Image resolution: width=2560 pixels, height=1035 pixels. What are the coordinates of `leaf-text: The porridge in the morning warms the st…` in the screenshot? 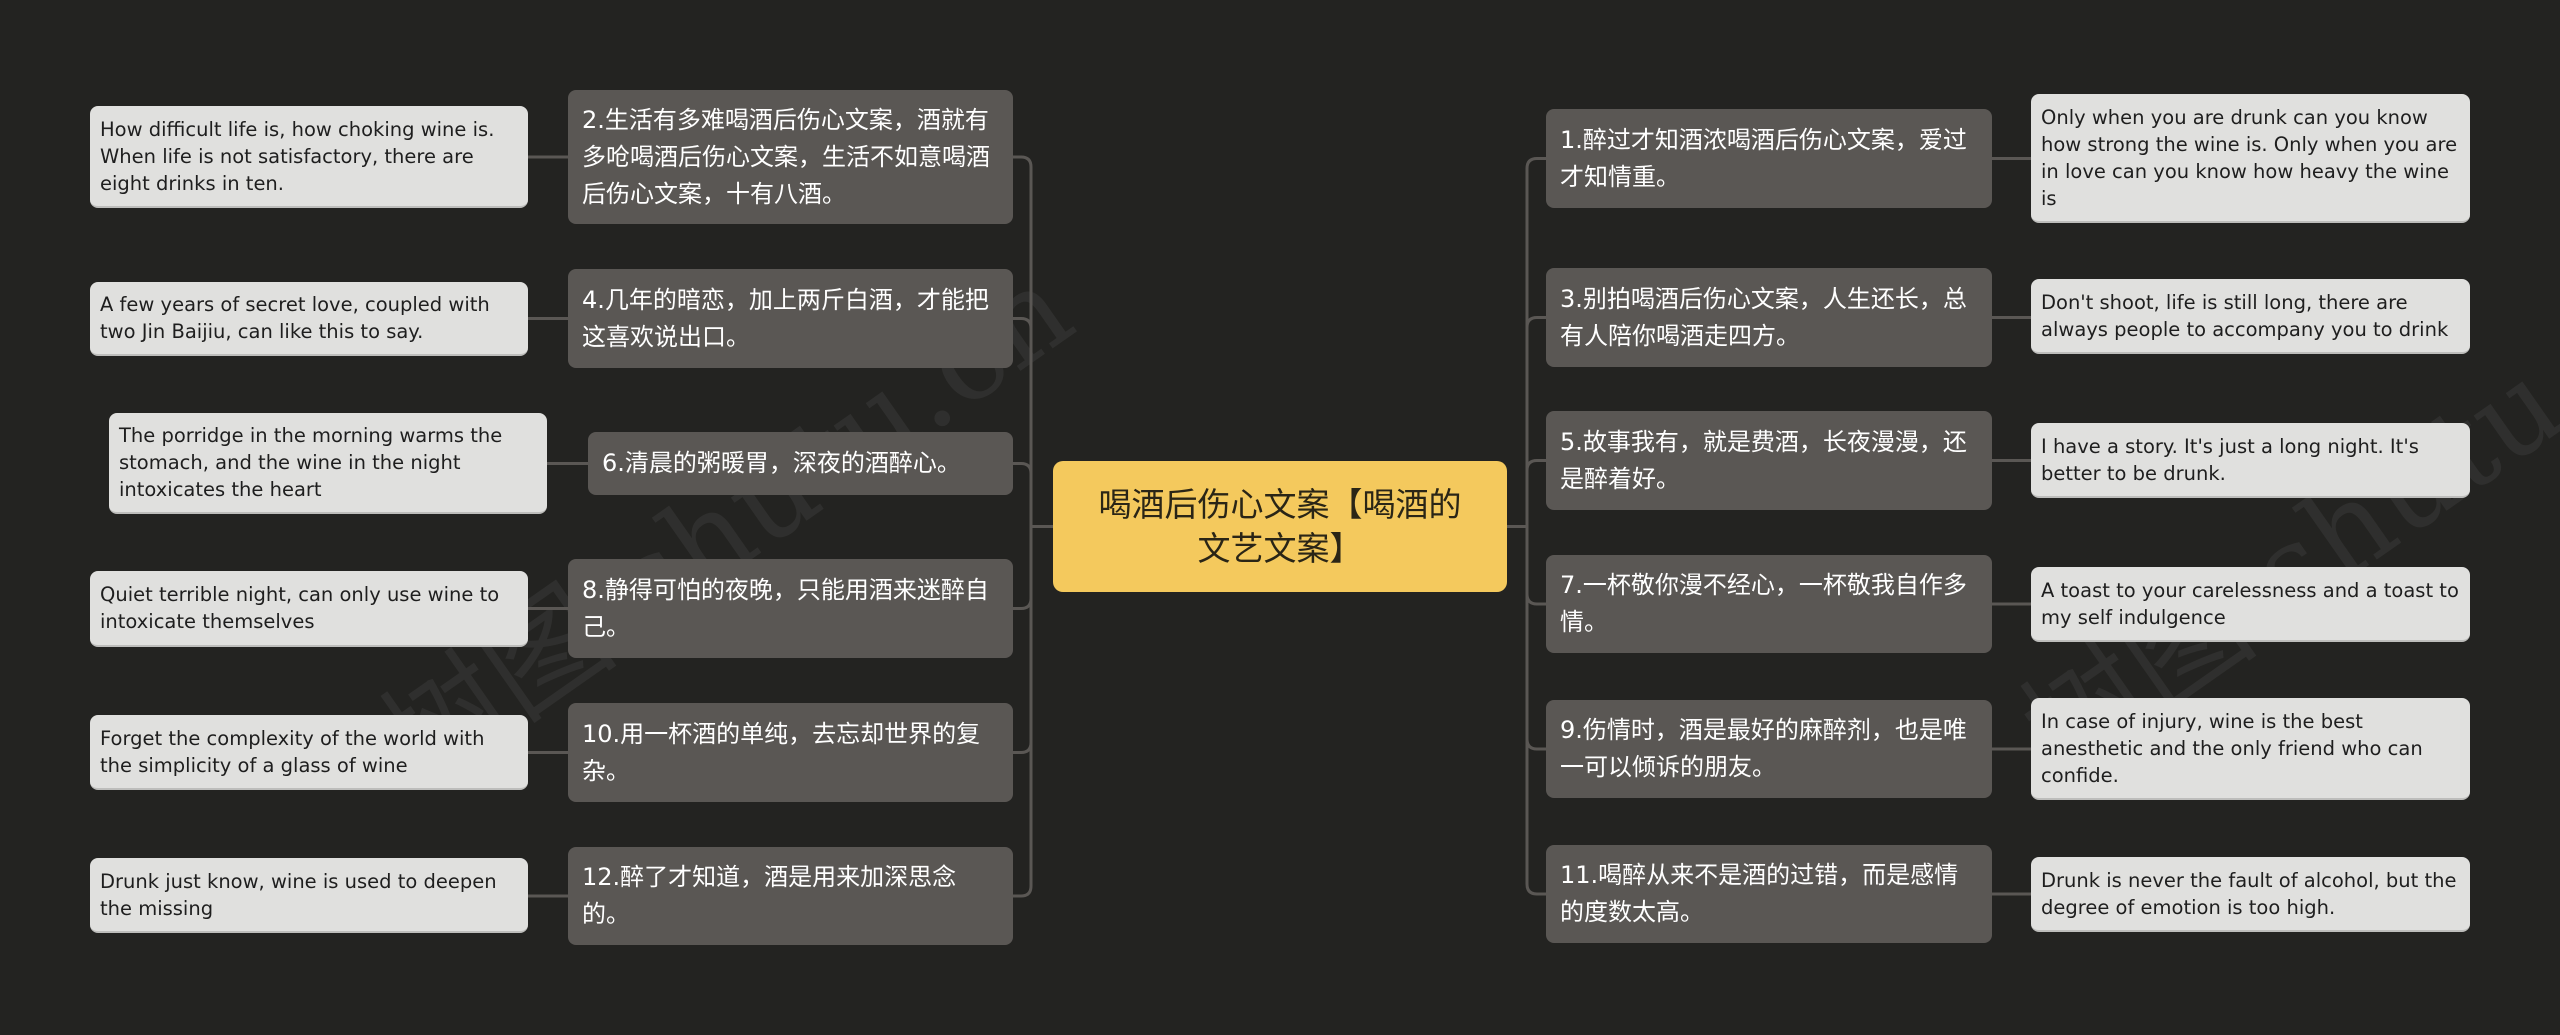 It's located at (311, 462).